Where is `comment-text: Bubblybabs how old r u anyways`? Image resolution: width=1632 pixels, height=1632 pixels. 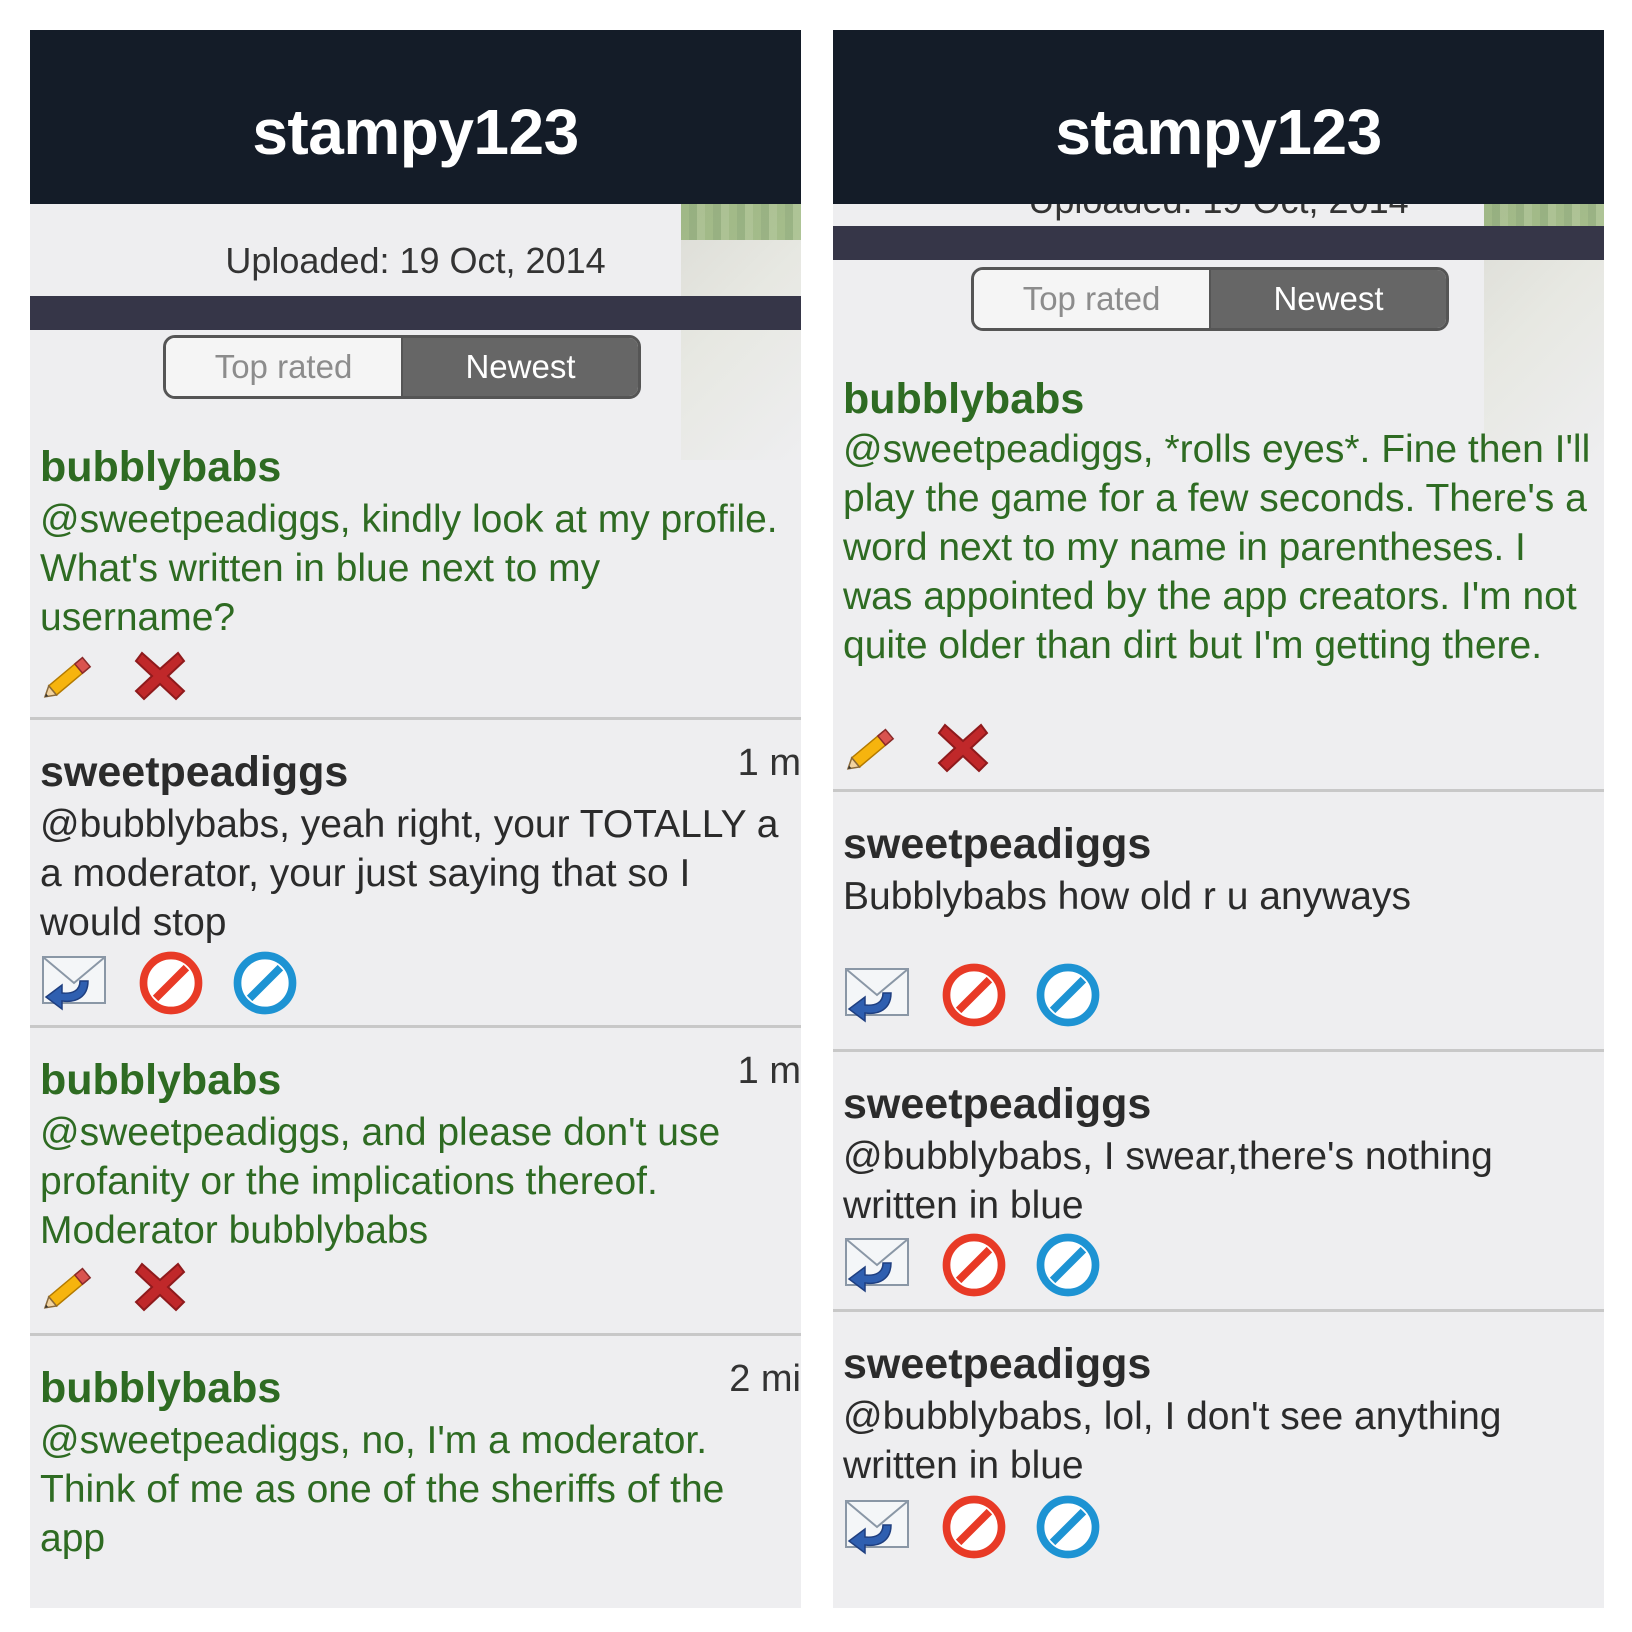 comment-text: Bubblybabs how old r u anyways is located at coordinates (1127, 896).